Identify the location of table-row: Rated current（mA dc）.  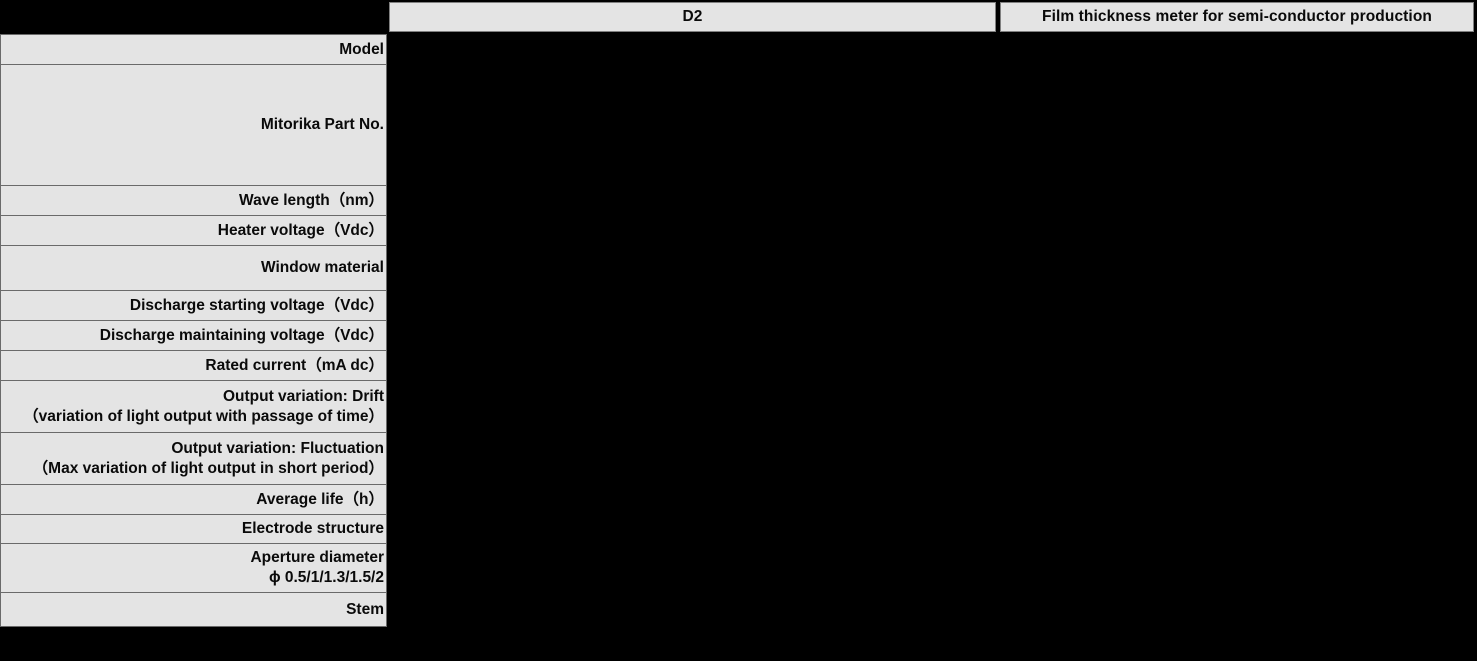
(193, 366).